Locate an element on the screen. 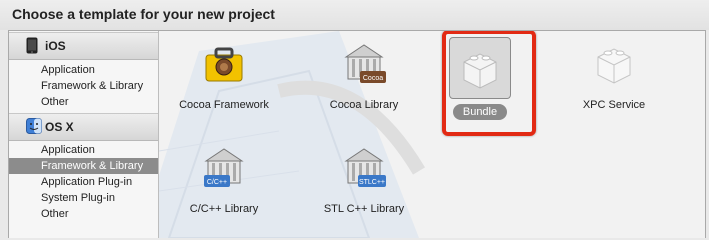  section-label-ios: iOS is located at coordinates (55, 46).